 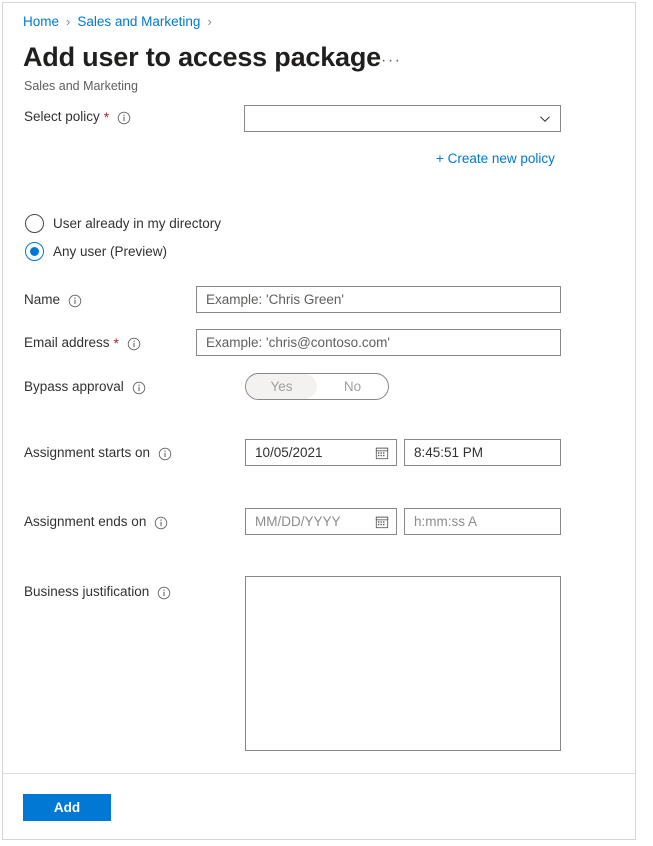 What do you see at coordinates (298, 521) in the screenshot?
I see `assignment-ends-on-date-value: MM/DD/YYYY` at bounding box center [298, 521].